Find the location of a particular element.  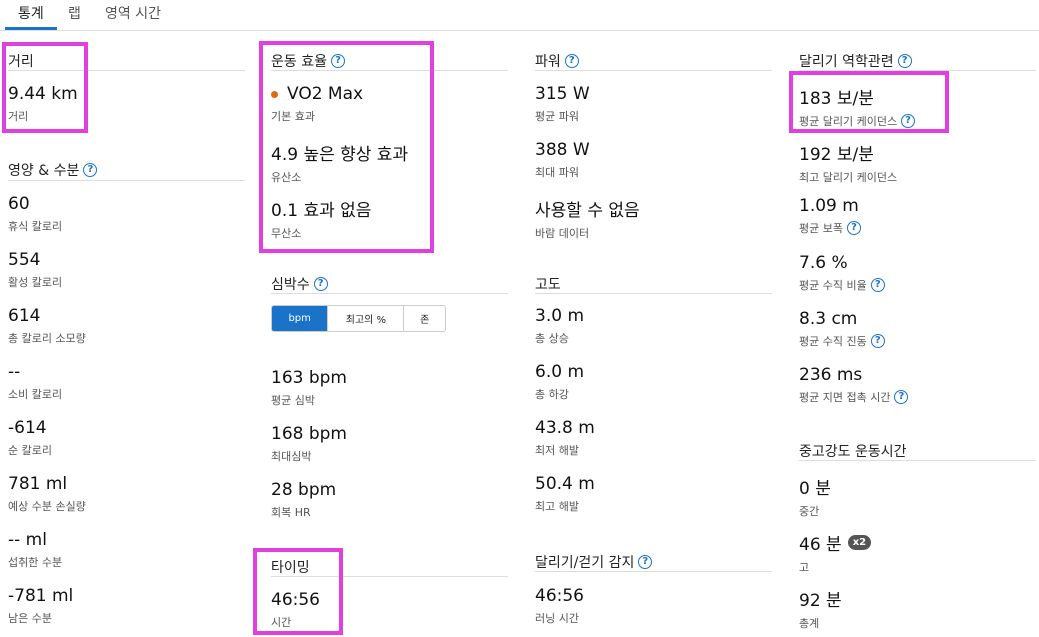

power-section-title: 파워 ? is located at coordinates (557, 61).